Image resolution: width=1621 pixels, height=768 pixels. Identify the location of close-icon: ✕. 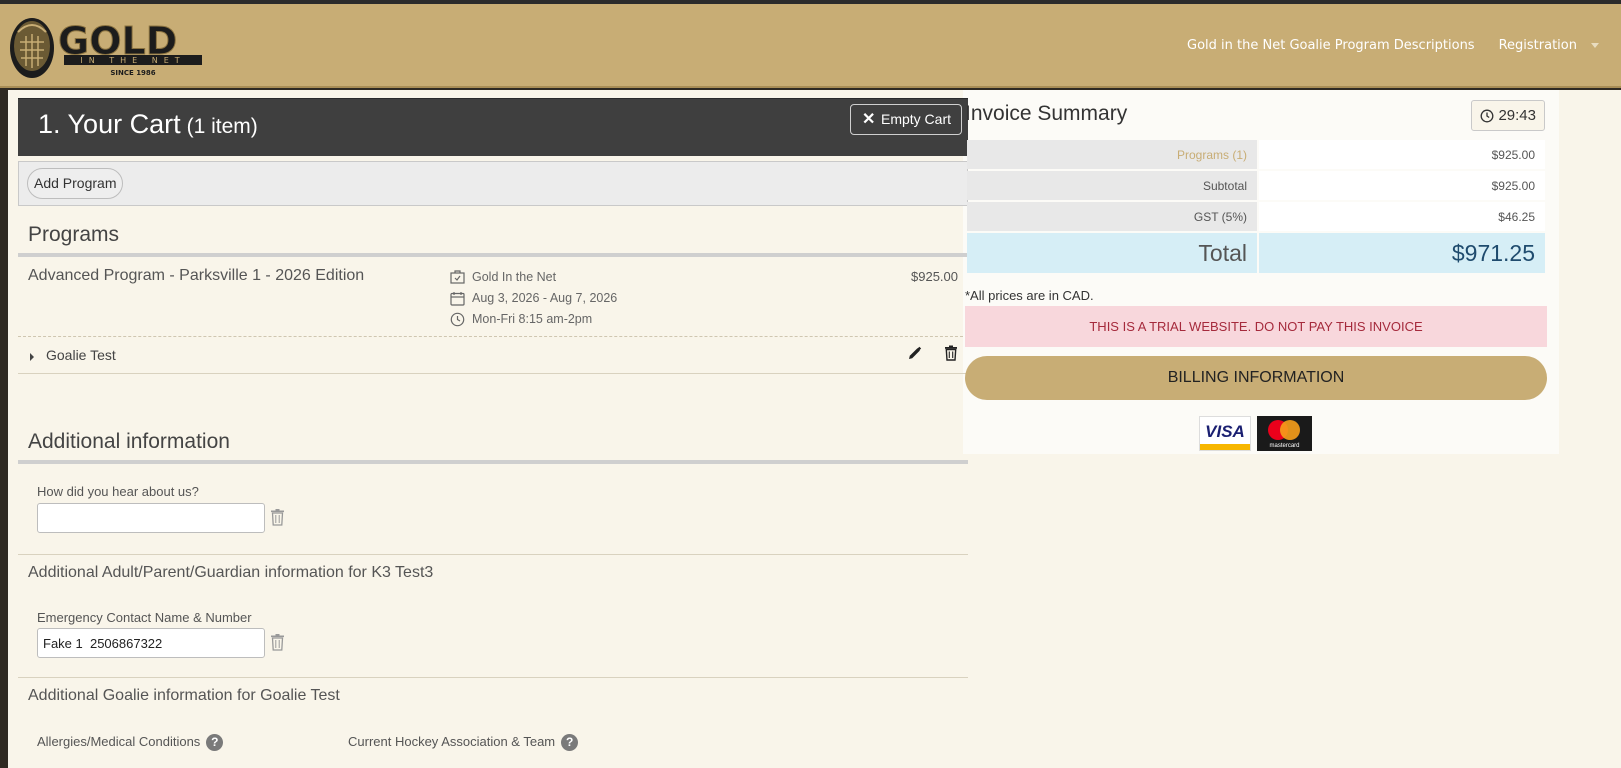
(868, 119).